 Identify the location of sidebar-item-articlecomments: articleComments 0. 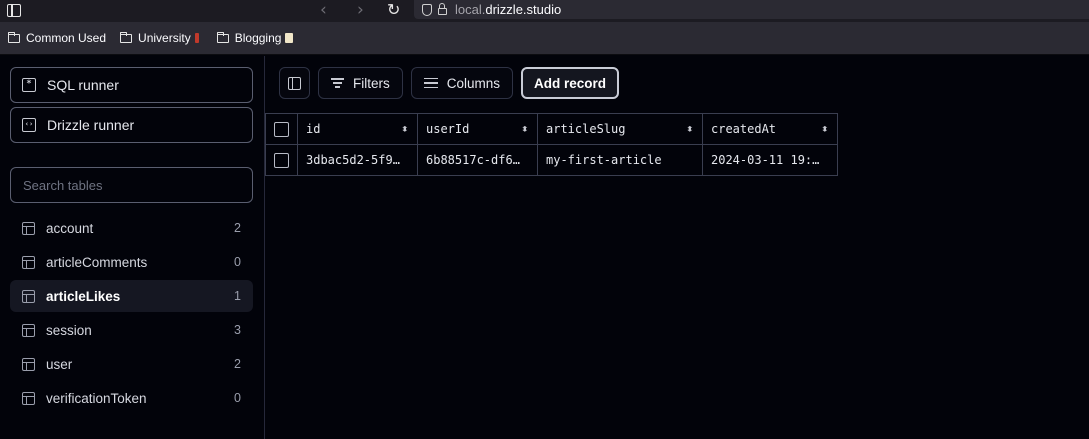
(131, 262).